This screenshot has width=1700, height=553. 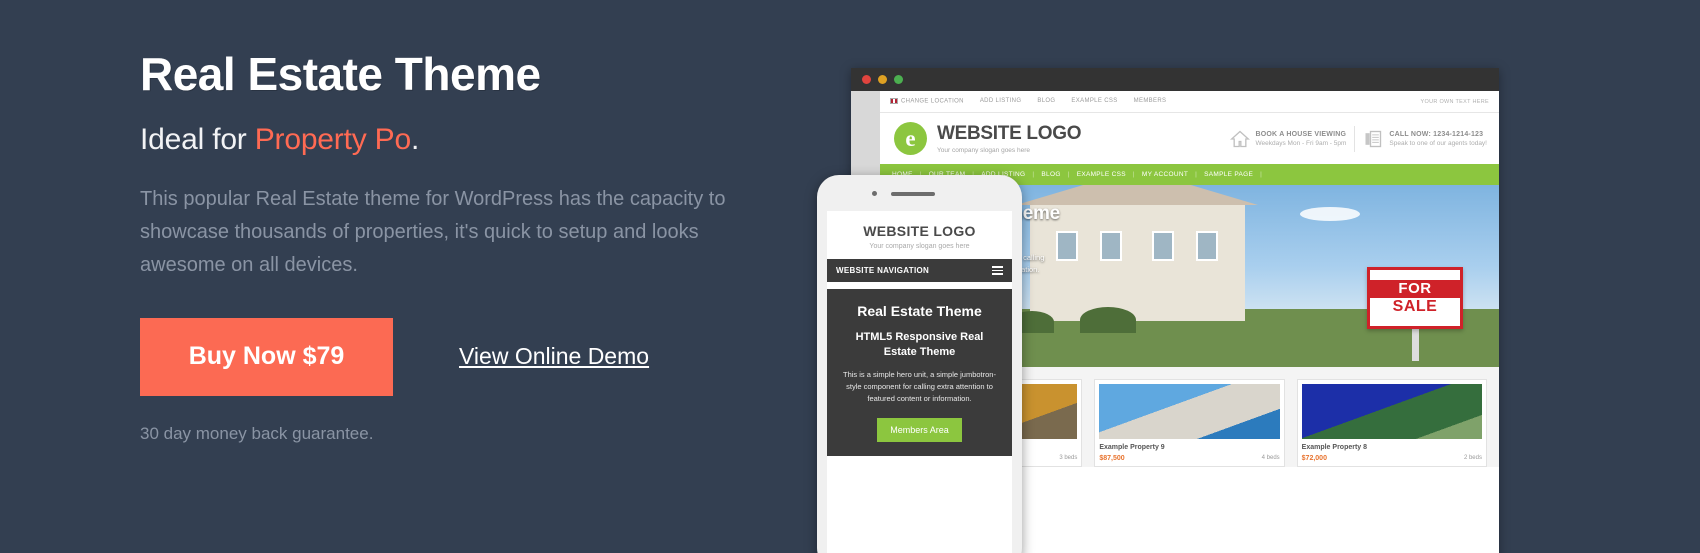 I want to click on for-sale-sign: FOR SALE, so click(x=1415, y=298).